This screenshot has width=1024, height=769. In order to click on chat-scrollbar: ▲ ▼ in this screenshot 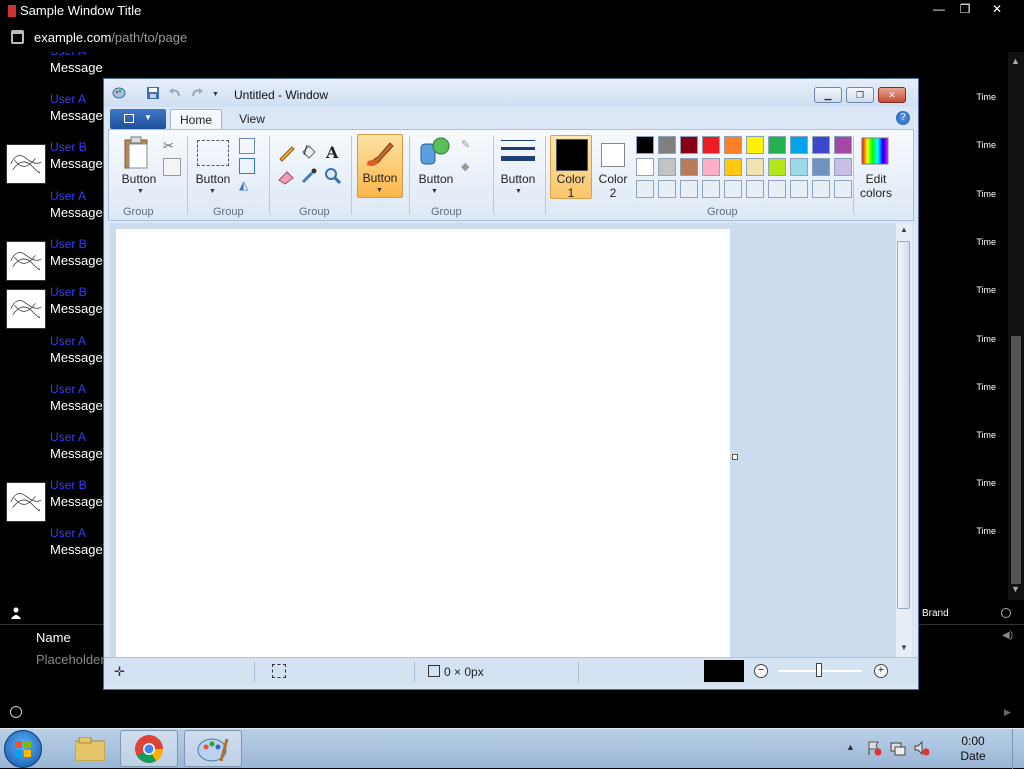, I will do `click(1016, 326)`.